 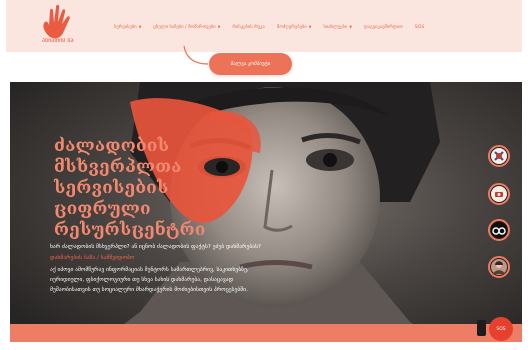 I want to click on help-database-link: დახმარების ბაზა / სამშვიდობო, so click(x=92, y=258).